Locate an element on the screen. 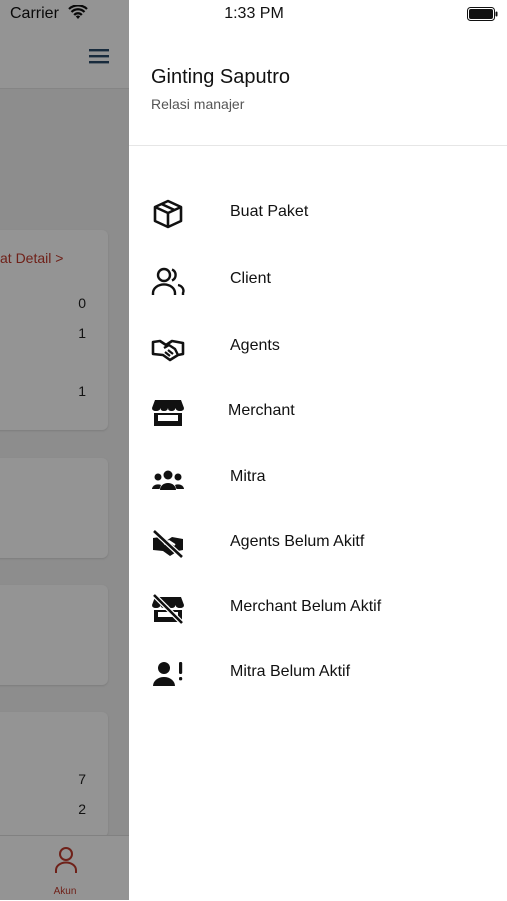  menu-item-label: Agents is located at coordinates (255, 345).